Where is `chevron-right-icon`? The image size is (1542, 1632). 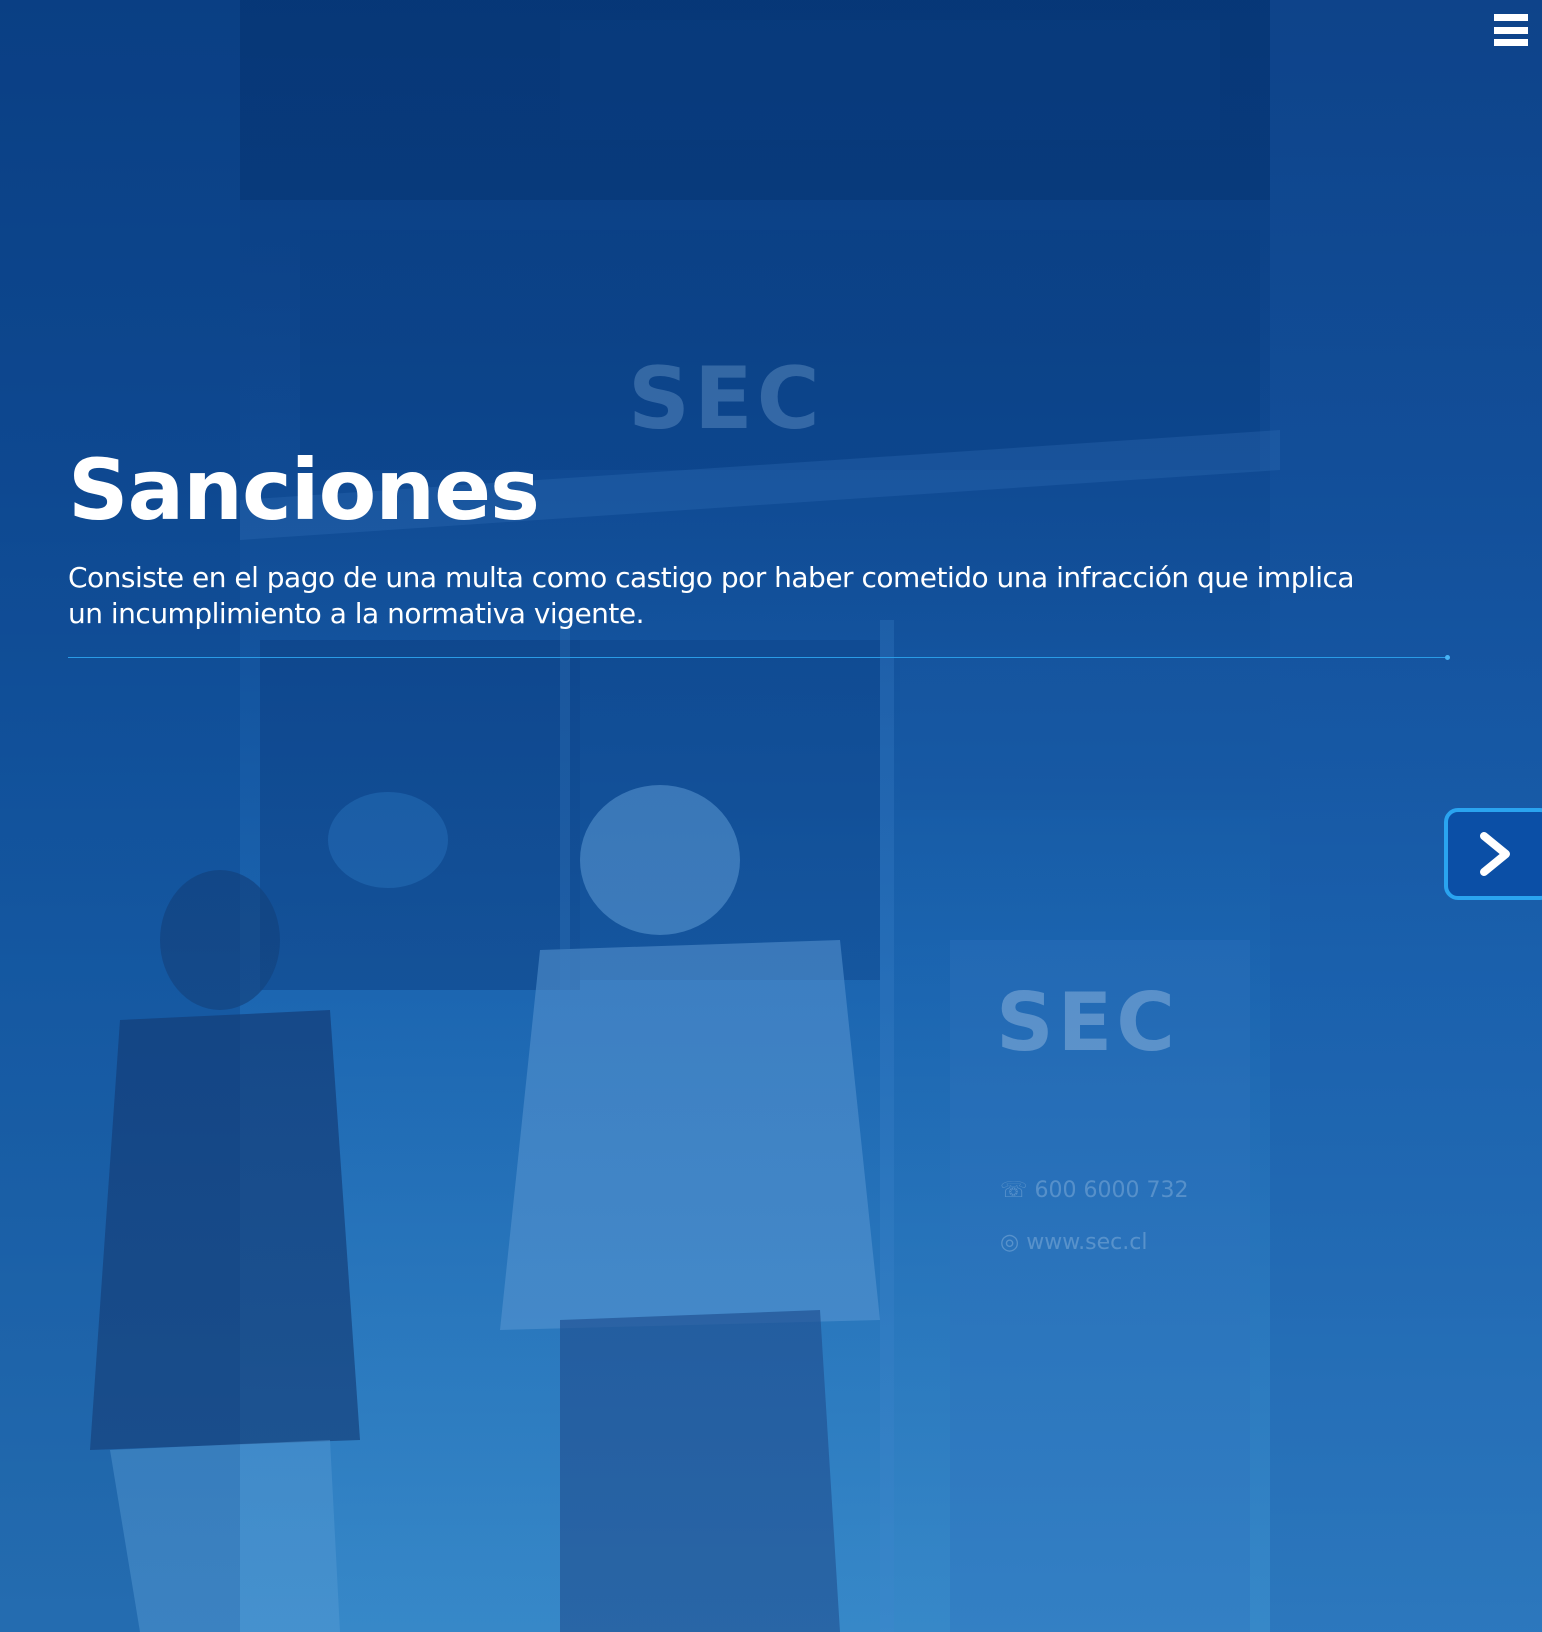
chevron-right-icon is located at coordinates (1495, 854).